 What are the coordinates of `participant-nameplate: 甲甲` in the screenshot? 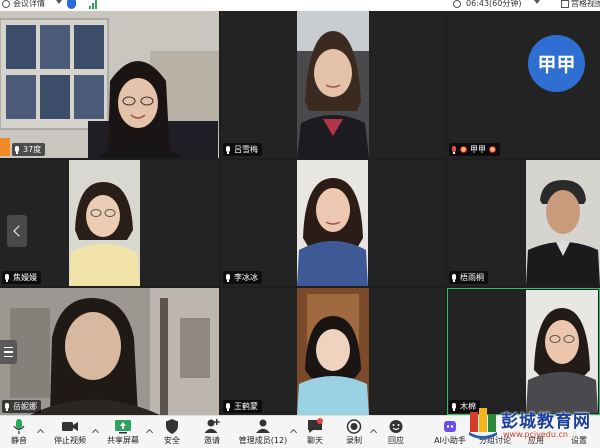 It's located at (474, 149).